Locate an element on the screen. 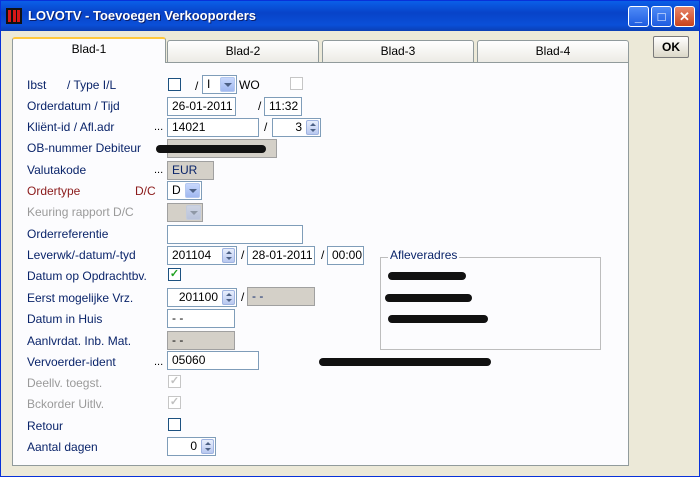  tab-blad-1: Blad-1 is located at coordinates (89, 50).